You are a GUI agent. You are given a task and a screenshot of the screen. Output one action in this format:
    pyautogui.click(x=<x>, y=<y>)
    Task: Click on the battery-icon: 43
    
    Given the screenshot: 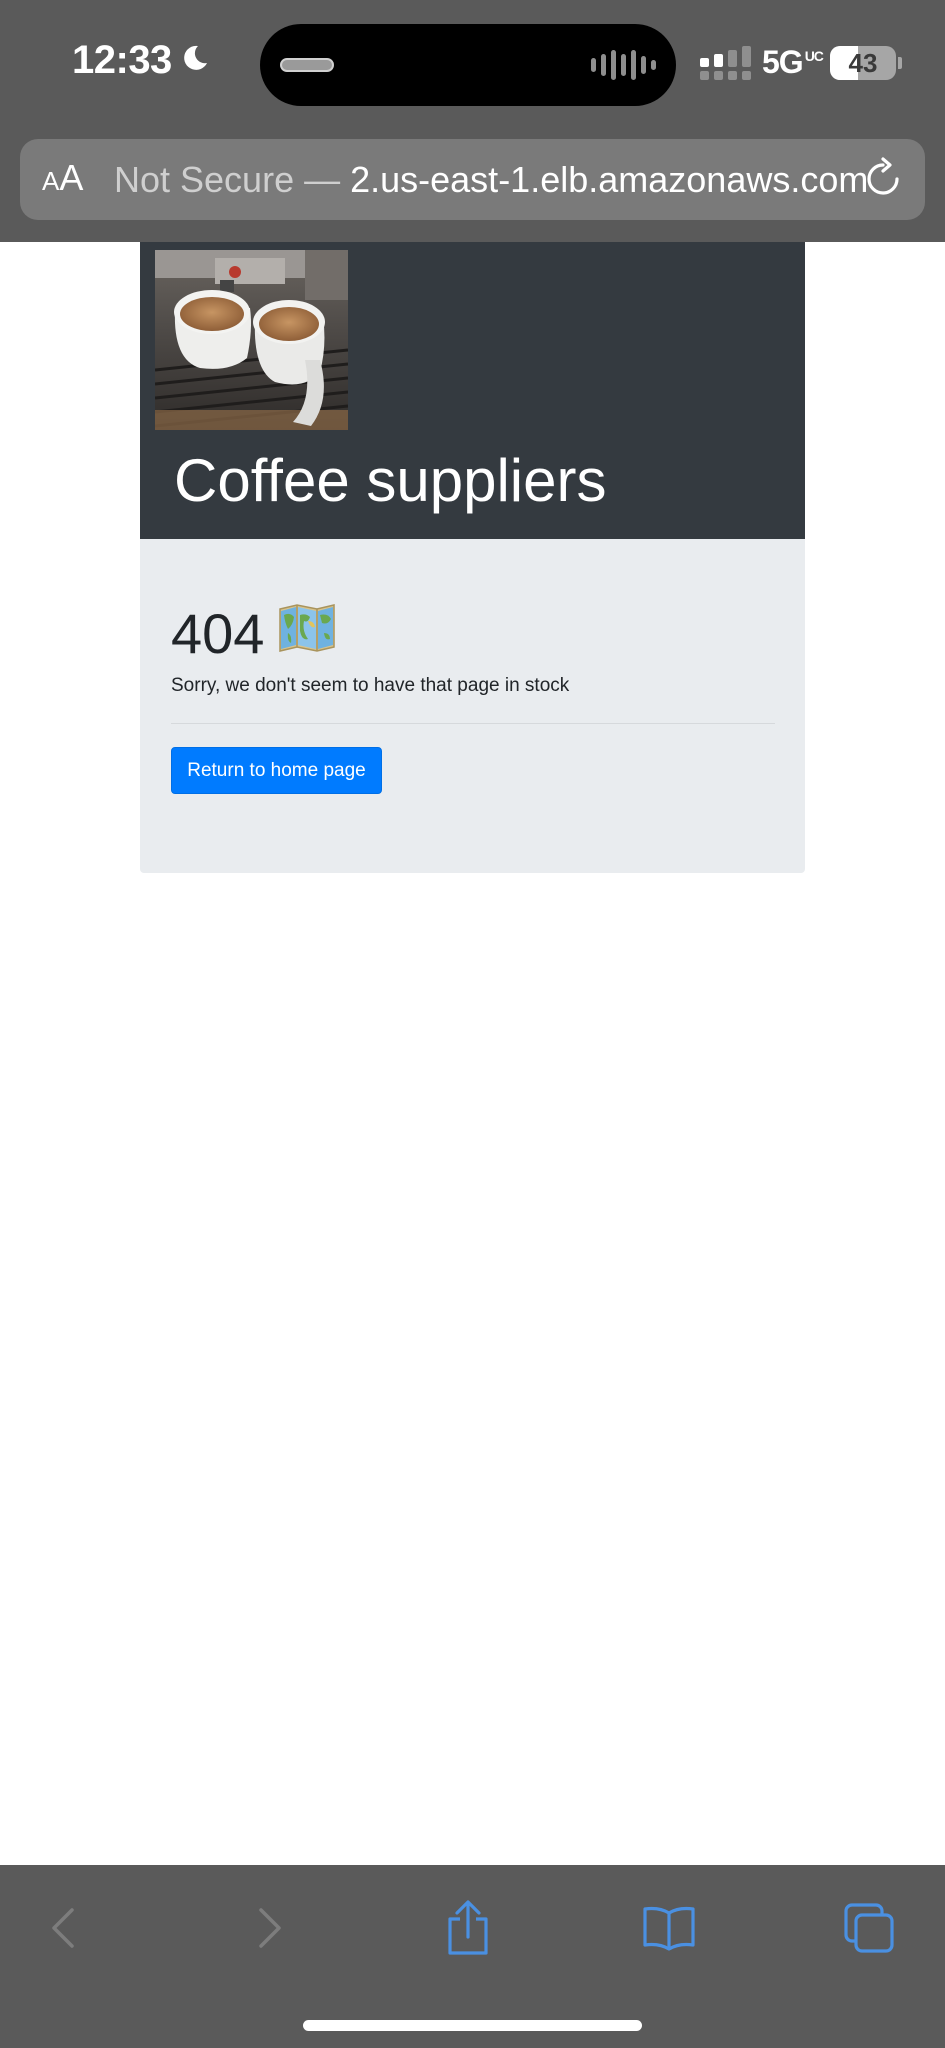 What is the action you would take?
    pyautogui.click(x=863, y=63)
    